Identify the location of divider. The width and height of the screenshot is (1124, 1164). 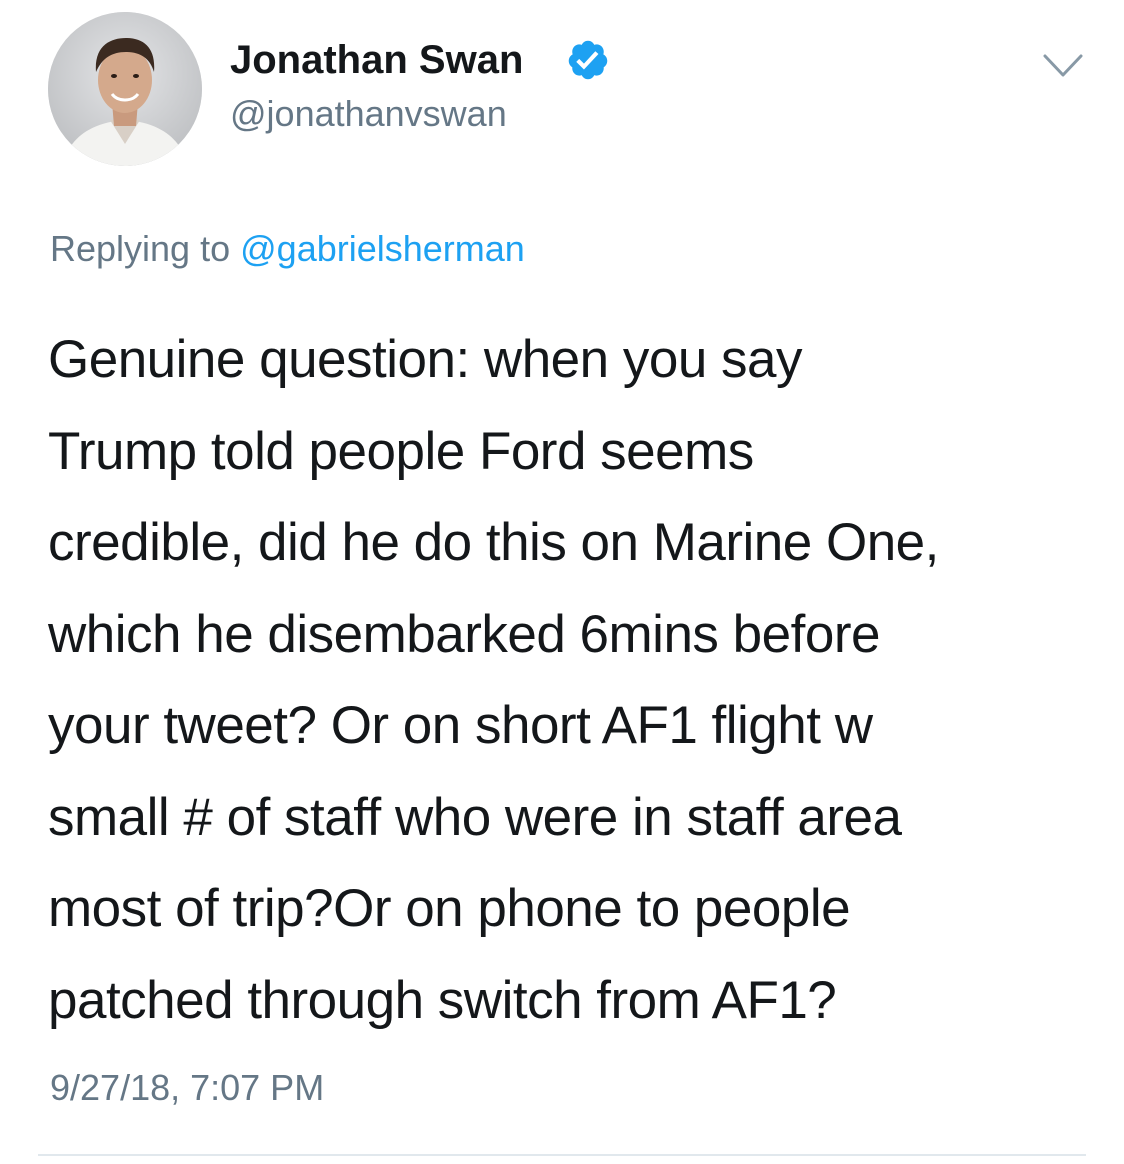
(562, 1155).